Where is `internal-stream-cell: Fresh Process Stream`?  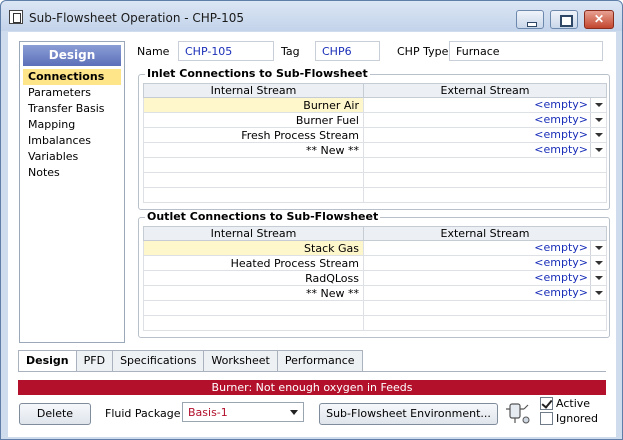
internal-stream-cell: Fresh Process Stream is located at coordinates (253, 135).